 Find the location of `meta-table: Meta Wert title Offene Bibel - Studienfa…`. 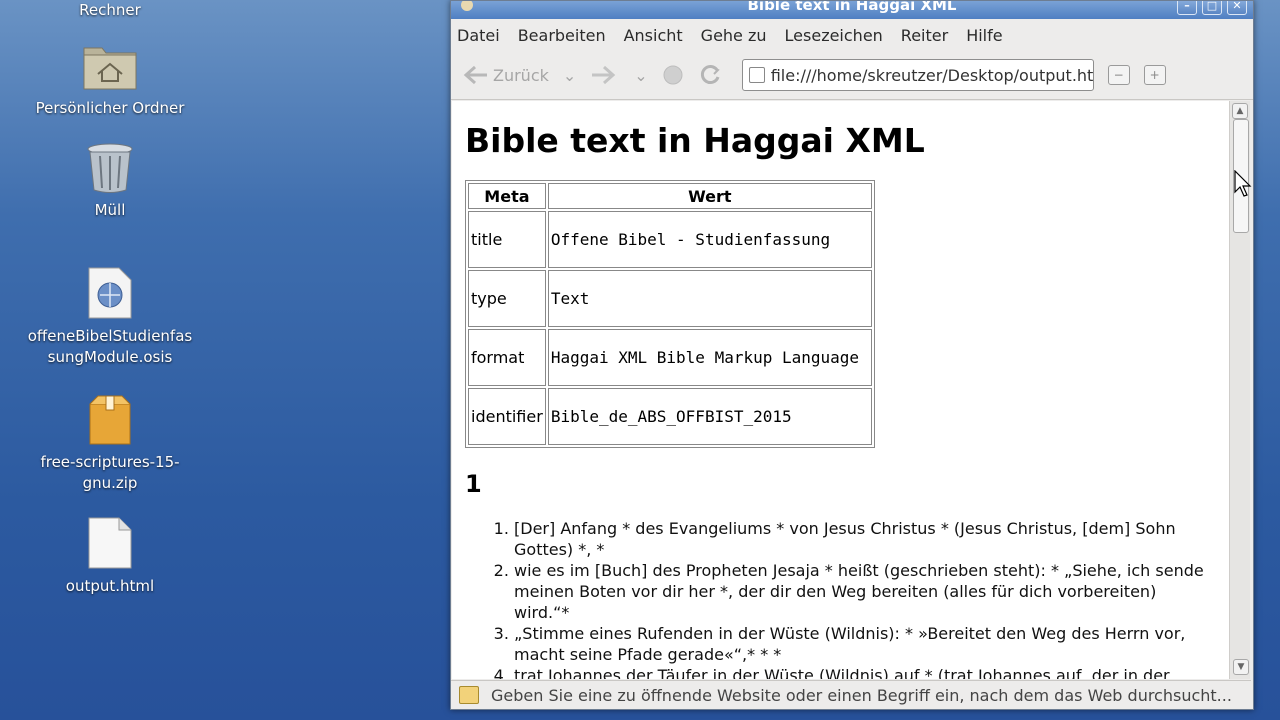

meta-table: Meta Wert title Offene Bibel - Studienfa… is located at coordinates (670, 314).